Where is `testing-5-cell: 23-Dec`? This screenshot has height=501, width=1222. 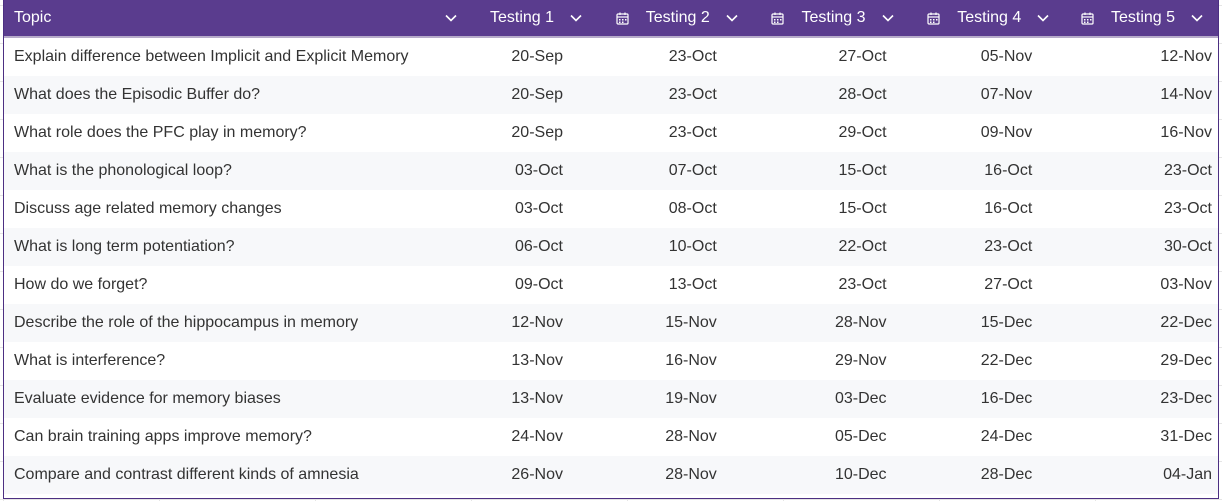
testing-5-cell: 23-Dec is located at coordinates (1140, 399).